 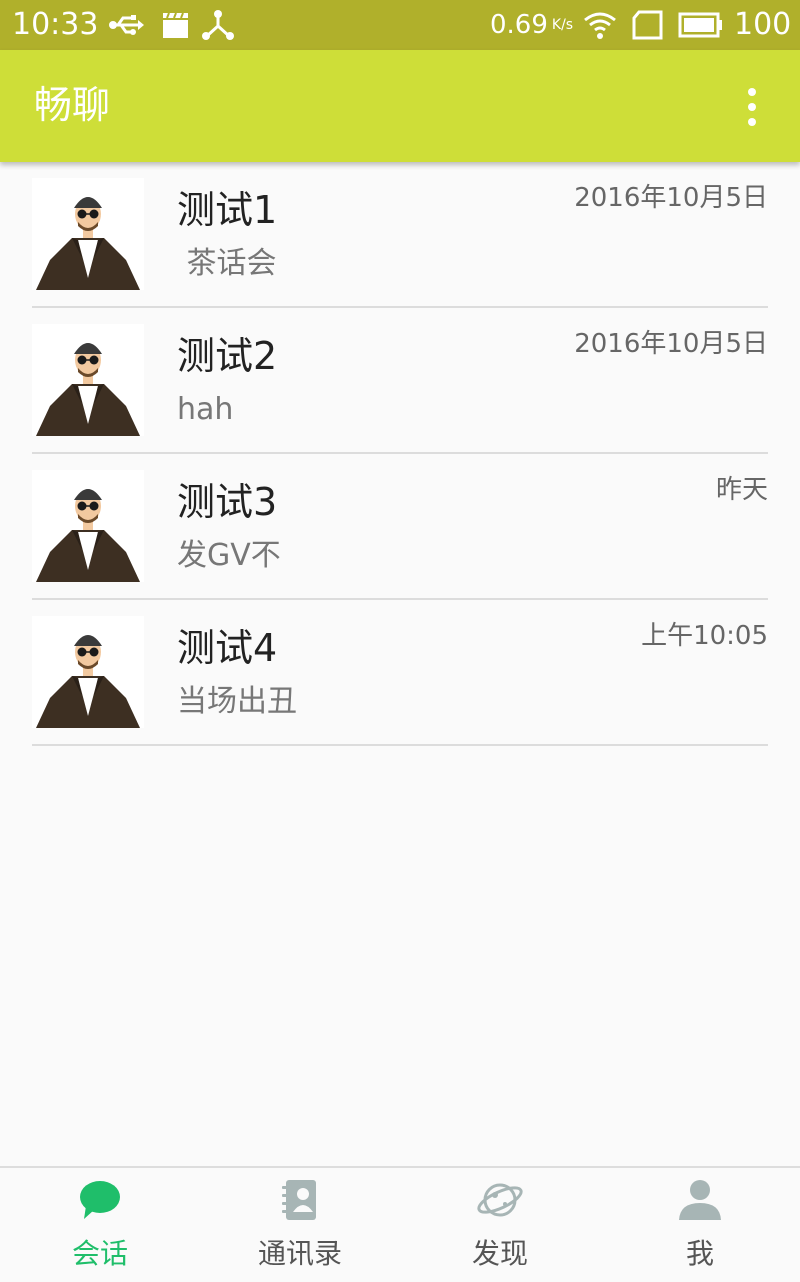 What do you see at coordinates (175, 25) in the screenshot?
I see `clapper-icon` at bounding box center [175, 25].